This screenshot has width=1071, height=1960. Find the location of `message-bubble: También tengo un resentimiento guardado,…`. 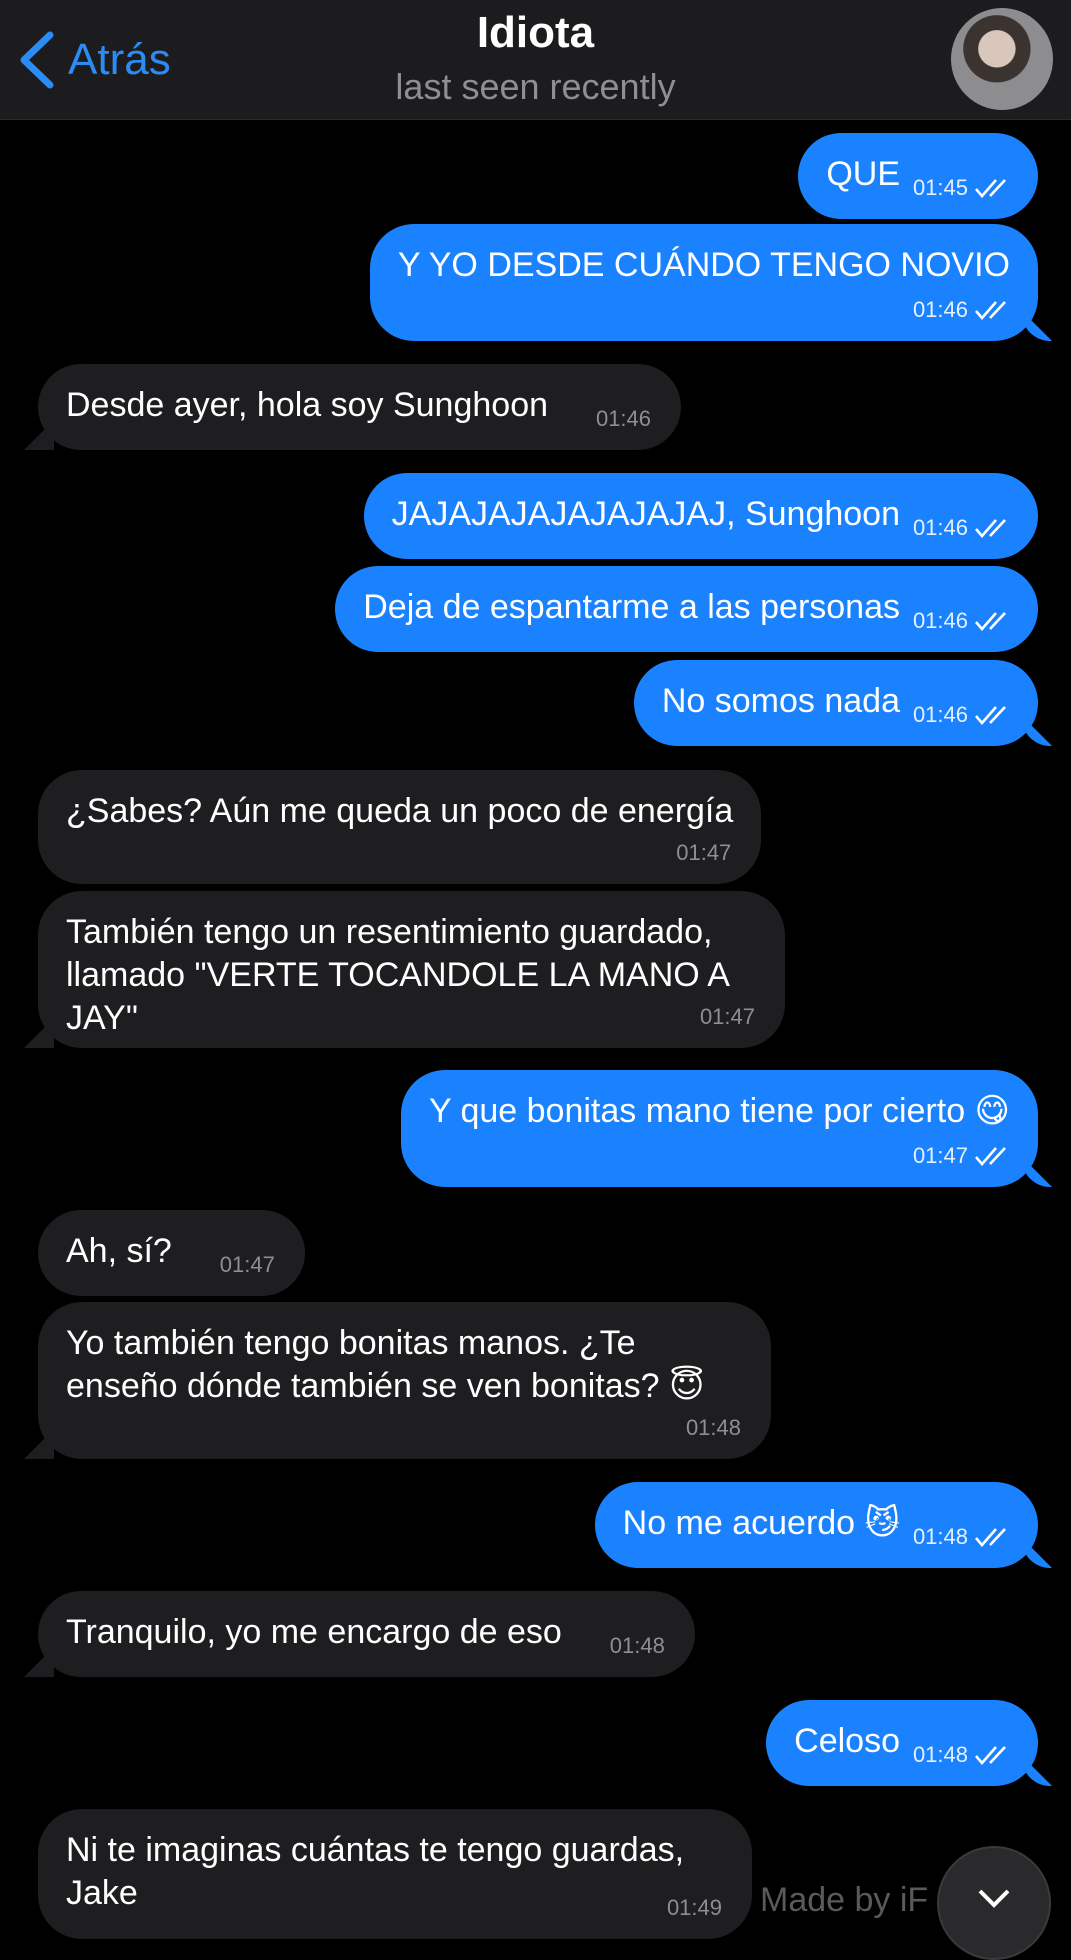

message-bubble: También tengo un resentimiento guardado,… is located at coordinates (411, 969).